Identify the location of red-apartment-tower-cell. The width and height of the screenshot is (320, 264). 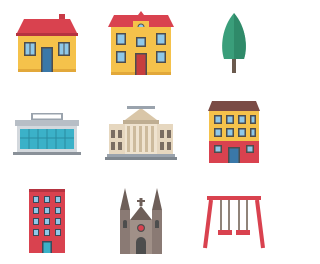
(47, 220).